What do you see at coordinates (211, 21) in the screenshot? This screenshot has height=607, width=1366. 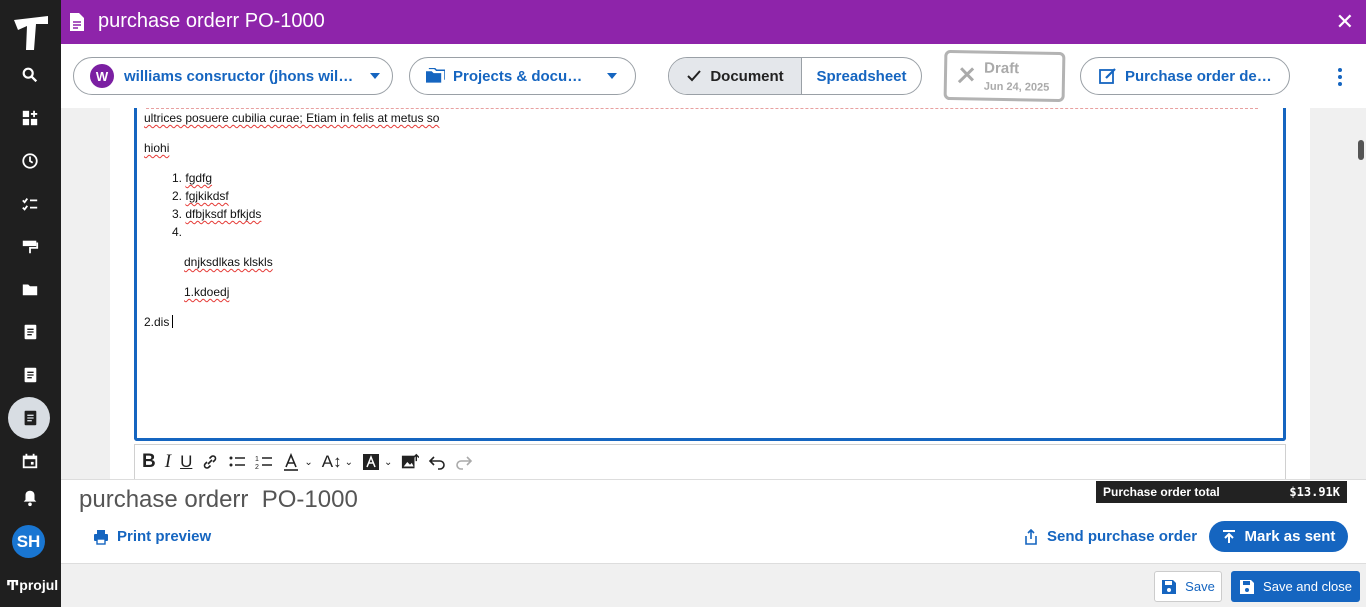 I see `window-title: purchase orderr PO-1000` at bounding box center [211, 21].